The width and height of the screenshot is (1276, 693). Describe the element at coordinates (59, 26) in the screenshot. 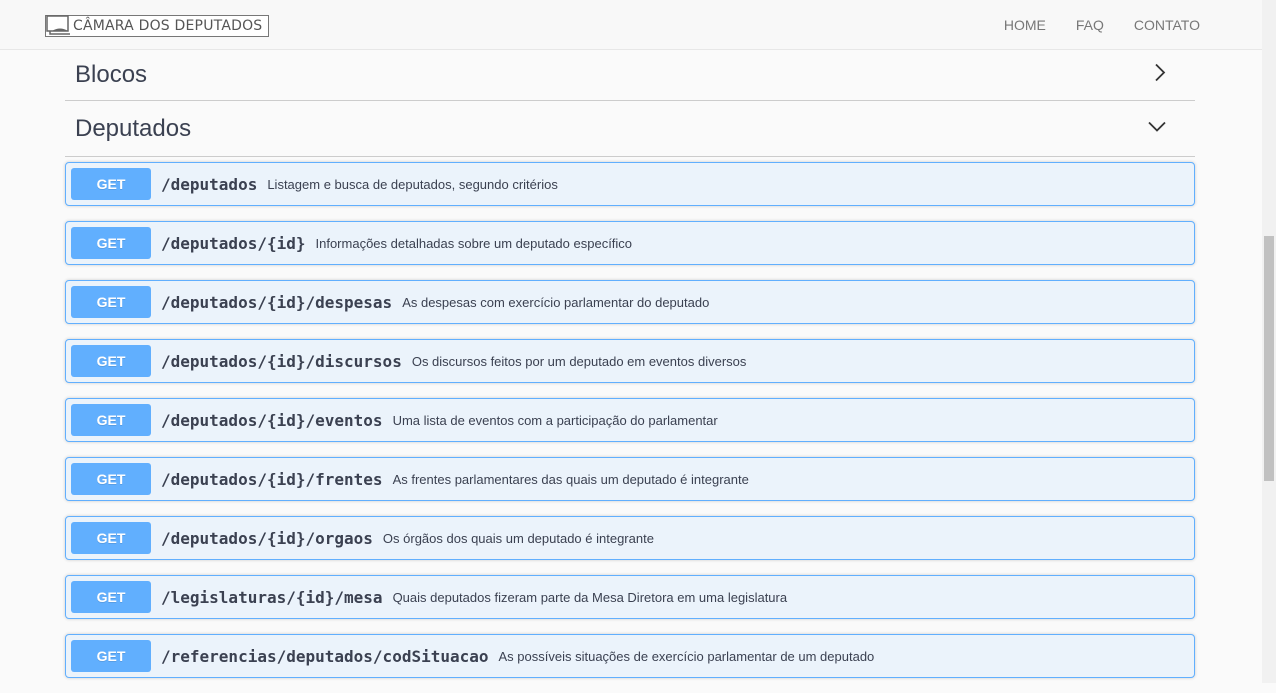

I see `camara-logo-icon` at that location.